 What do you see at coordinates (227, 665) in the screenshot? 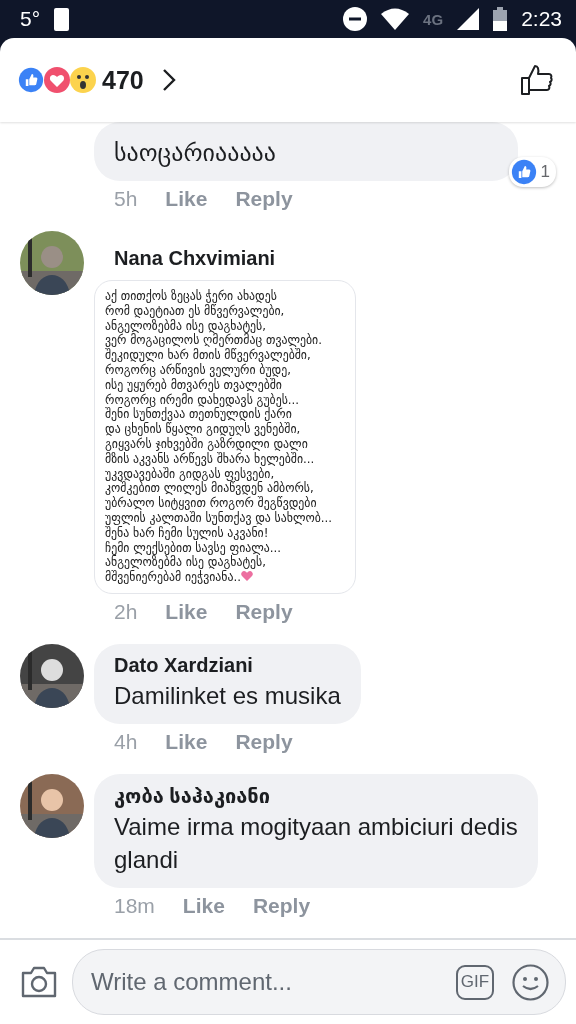
I see `author-name: Dato Xardziani` at bounding box center [227, 665].